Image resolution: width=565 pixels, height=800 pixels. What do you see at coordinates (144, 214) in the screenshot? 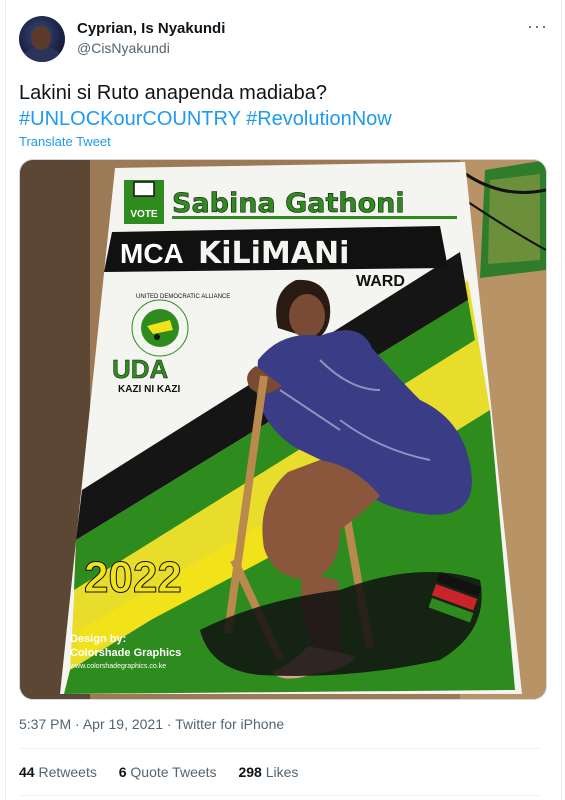
I see `vote-label: VOTE` at bounding box center [144, 214].